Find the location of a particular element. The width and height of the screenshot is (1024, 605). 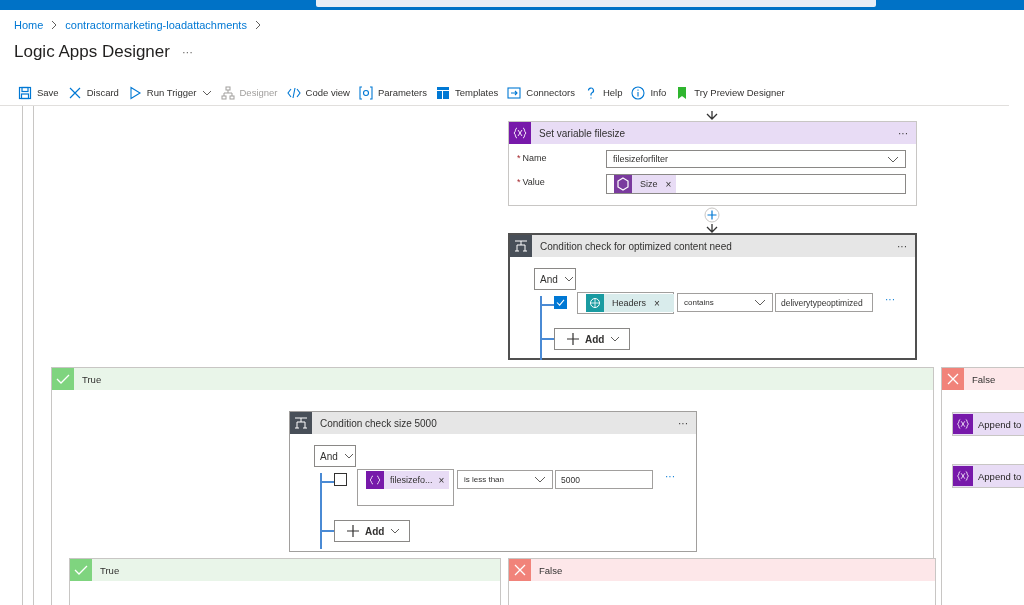

breadcrumb-link: contractormarketing-loadattachments is located at coordinates (156, 25).